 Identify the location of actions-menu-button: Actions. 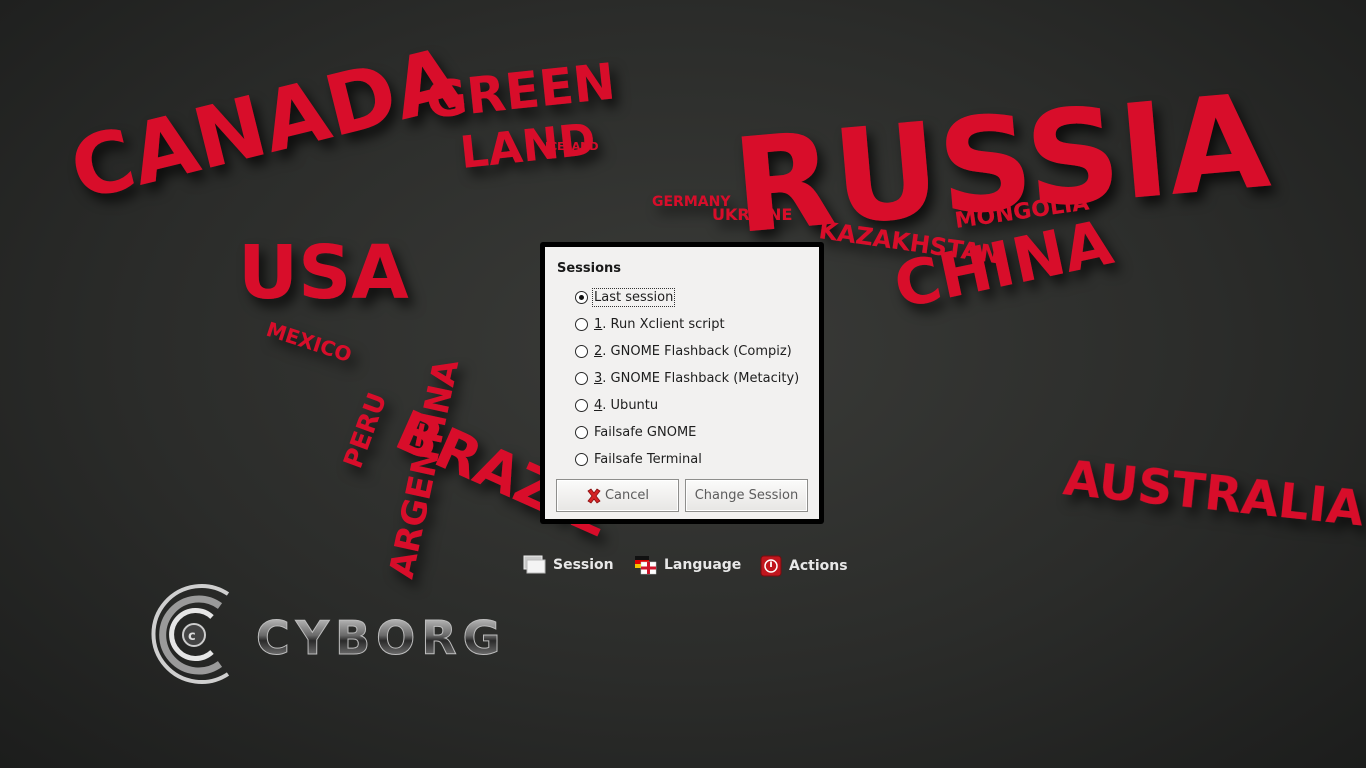
(804, 566).